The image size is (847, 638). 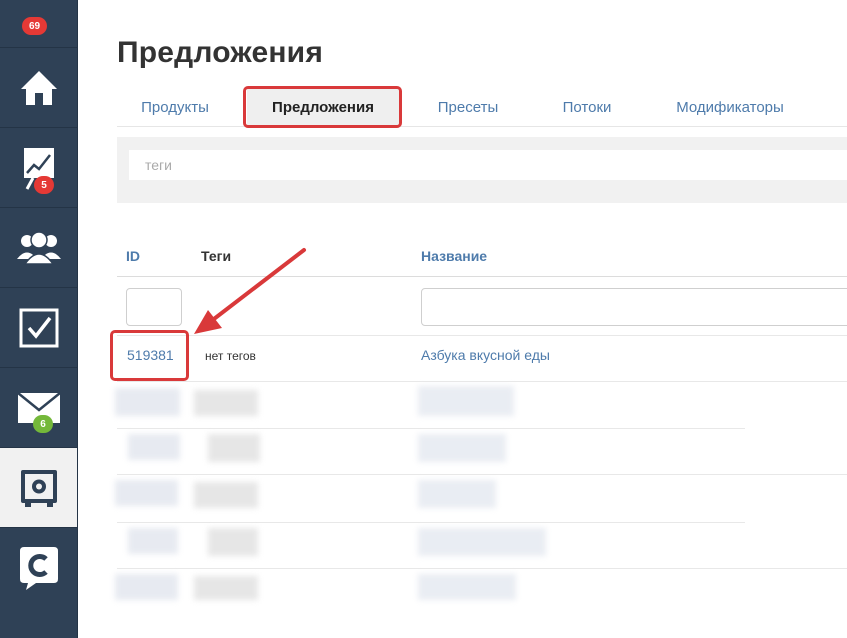 What do you see at coordinates (322, 107) in the screenshot?
I see `tab-highlight-box` at bounding box center [322, 107].